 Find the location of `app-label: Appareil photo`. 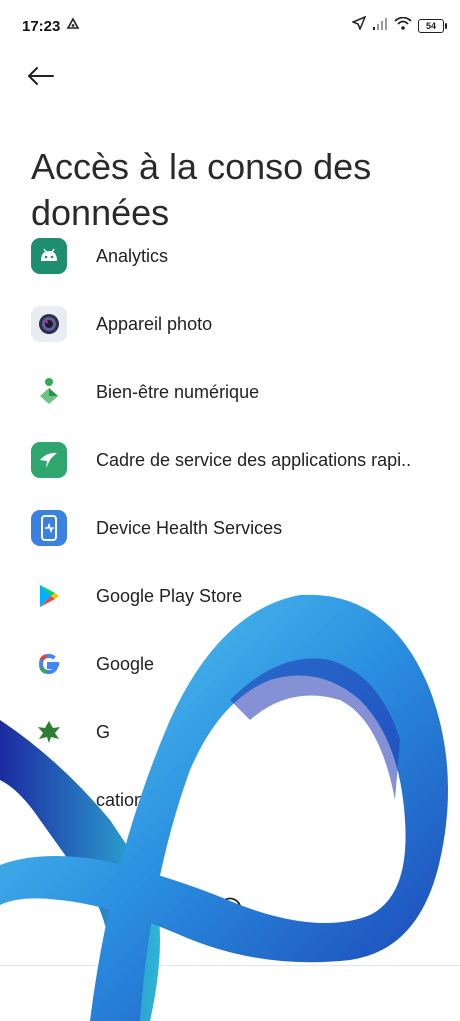

app-label: Appareil photo is located at coordinates (154, 323).